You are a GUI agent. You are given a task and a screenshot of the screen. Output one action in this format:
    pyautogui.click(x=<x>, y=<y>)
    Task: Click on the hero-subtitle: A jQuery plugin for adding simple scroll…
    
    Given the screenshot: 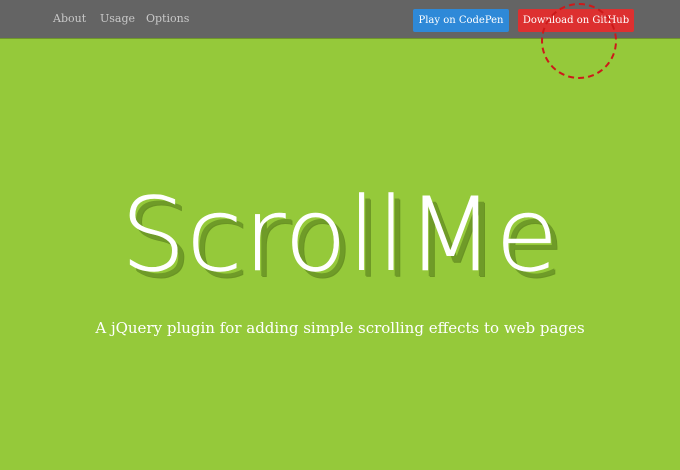 What is the action you would take?
    pyautogui.click(x=340, y=328)
    